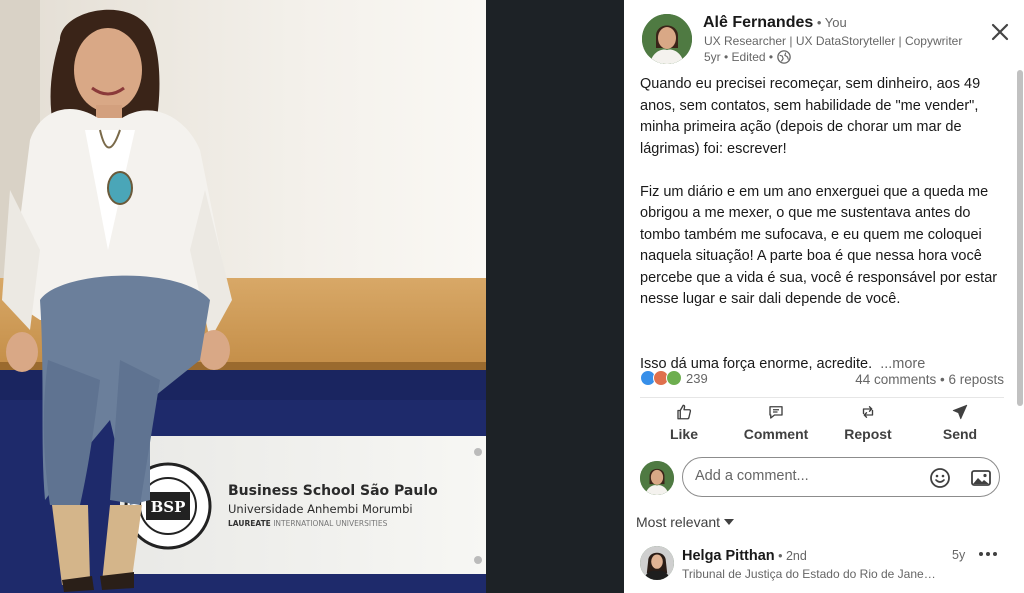 This screenshot has width=1024, height=593. Describe the element at coordinates (830, 22) in the screenshot. I see `author-you-label: • You` at that location.